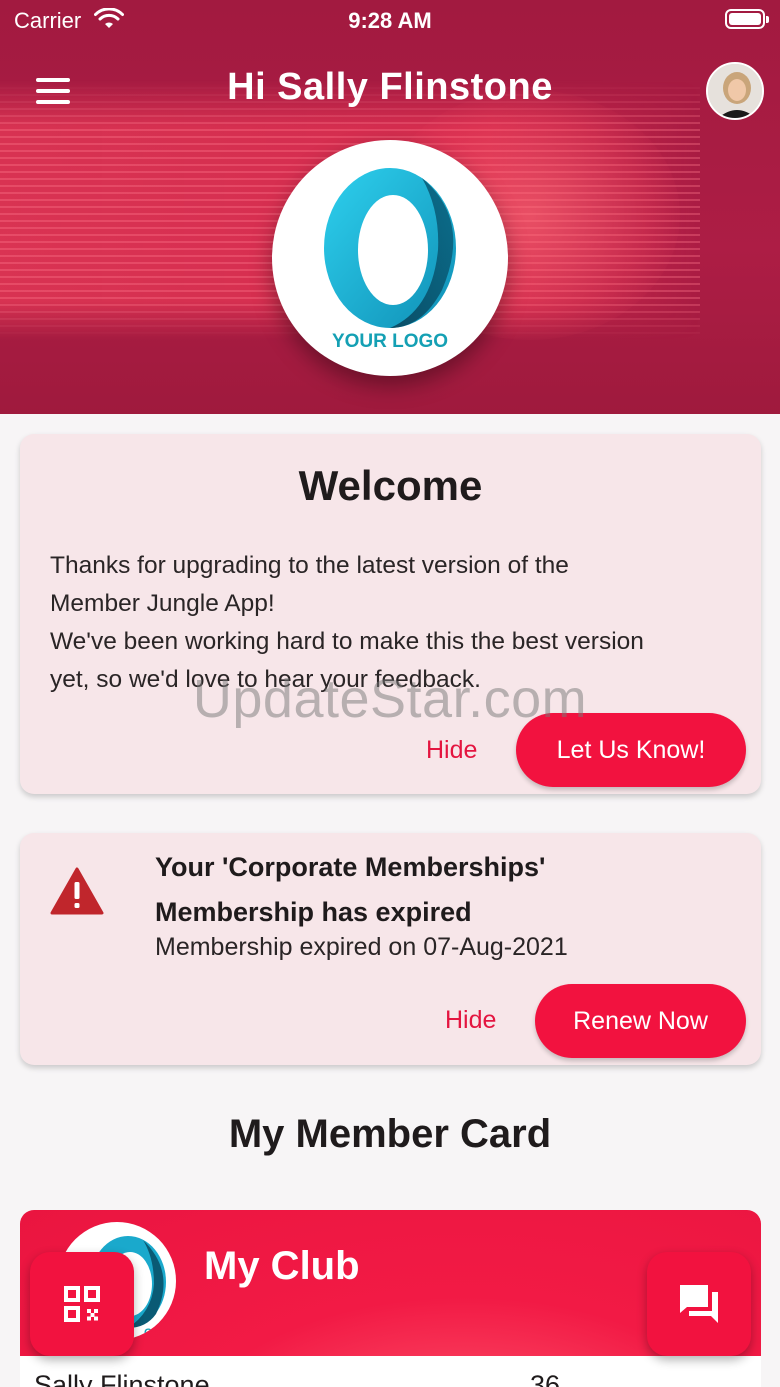  What do you see at coordinates (265, 679) in the screenshot?
I see `welcome-line: yet, so we'd love to hear your feedback.` at bounding box center [265, 679].